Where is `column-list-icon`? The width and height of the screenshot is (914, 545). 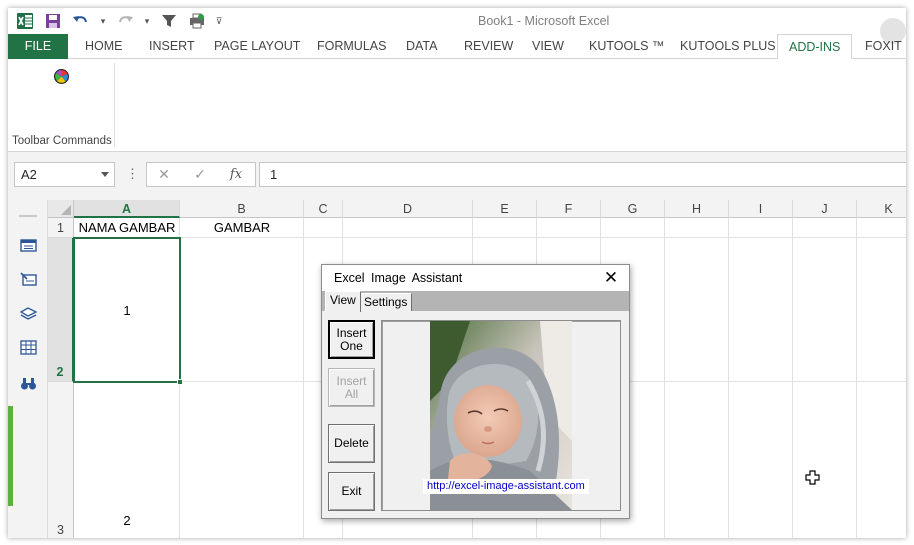 column-list-icon is located at coordinates (28, 347).